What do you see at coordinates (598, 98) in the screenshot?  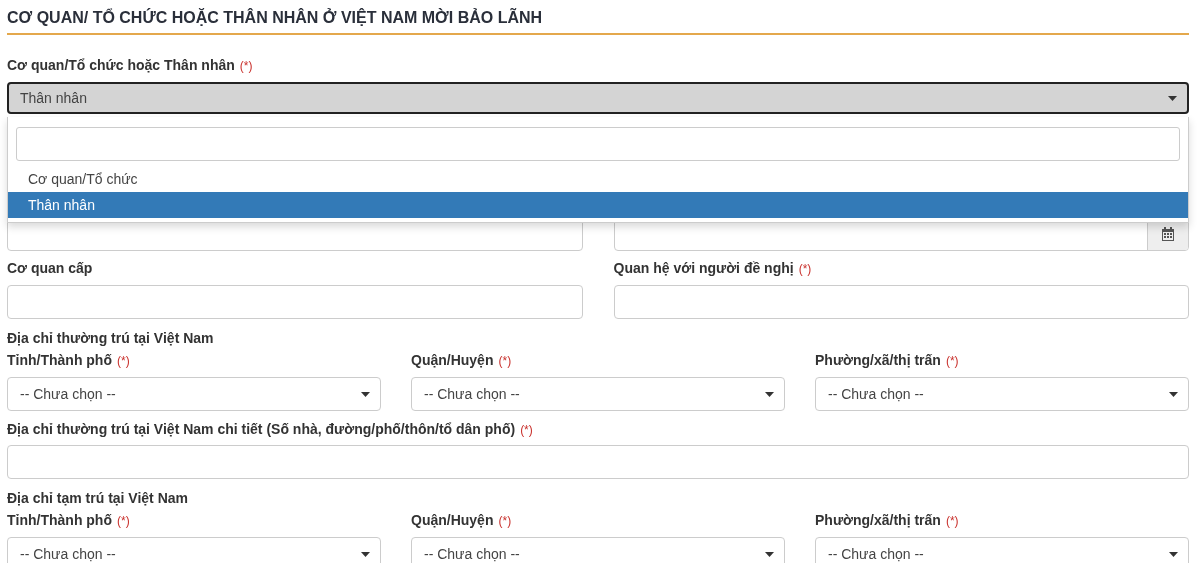 I see `select-field: Thân nhân` at bounding box center [598, 98].